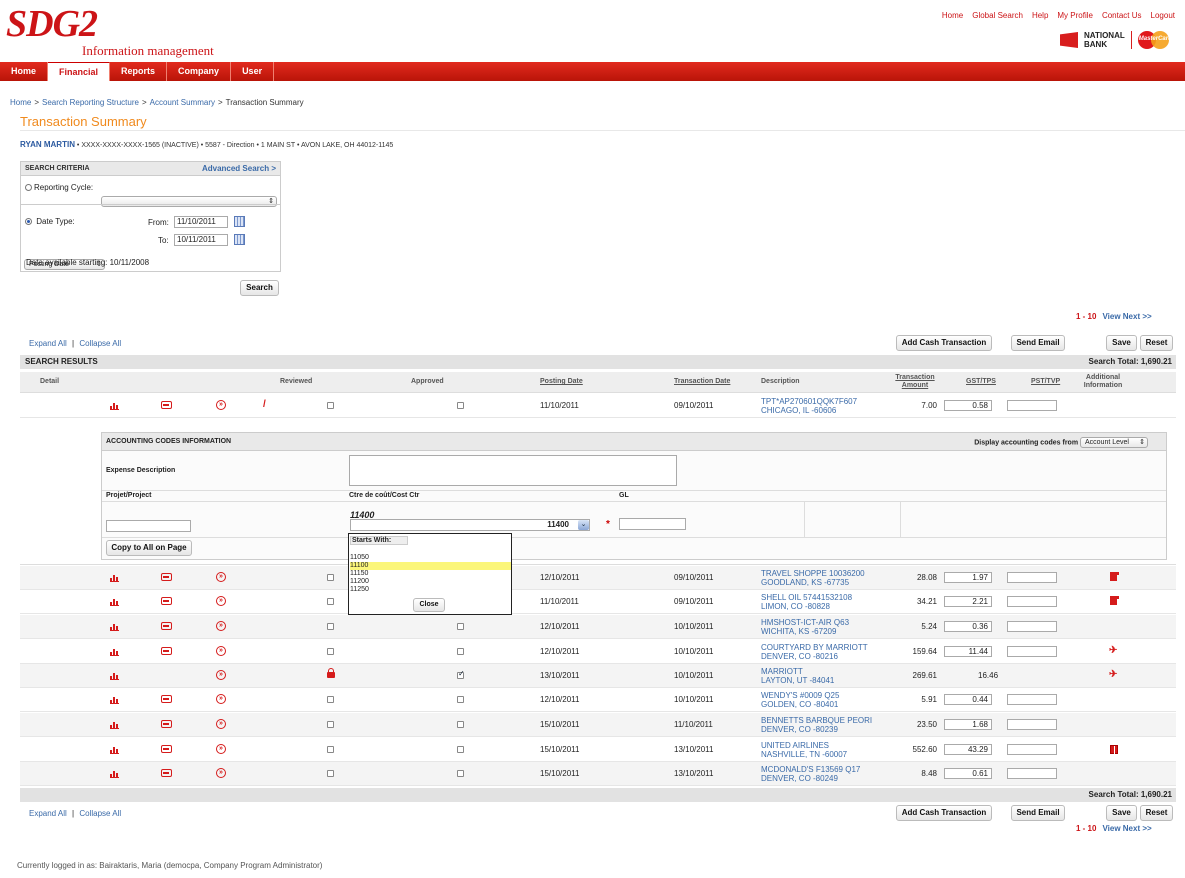  Describe the element at coordinates (253, 71) in the screenshot. I see `nav-user: User` at that location.